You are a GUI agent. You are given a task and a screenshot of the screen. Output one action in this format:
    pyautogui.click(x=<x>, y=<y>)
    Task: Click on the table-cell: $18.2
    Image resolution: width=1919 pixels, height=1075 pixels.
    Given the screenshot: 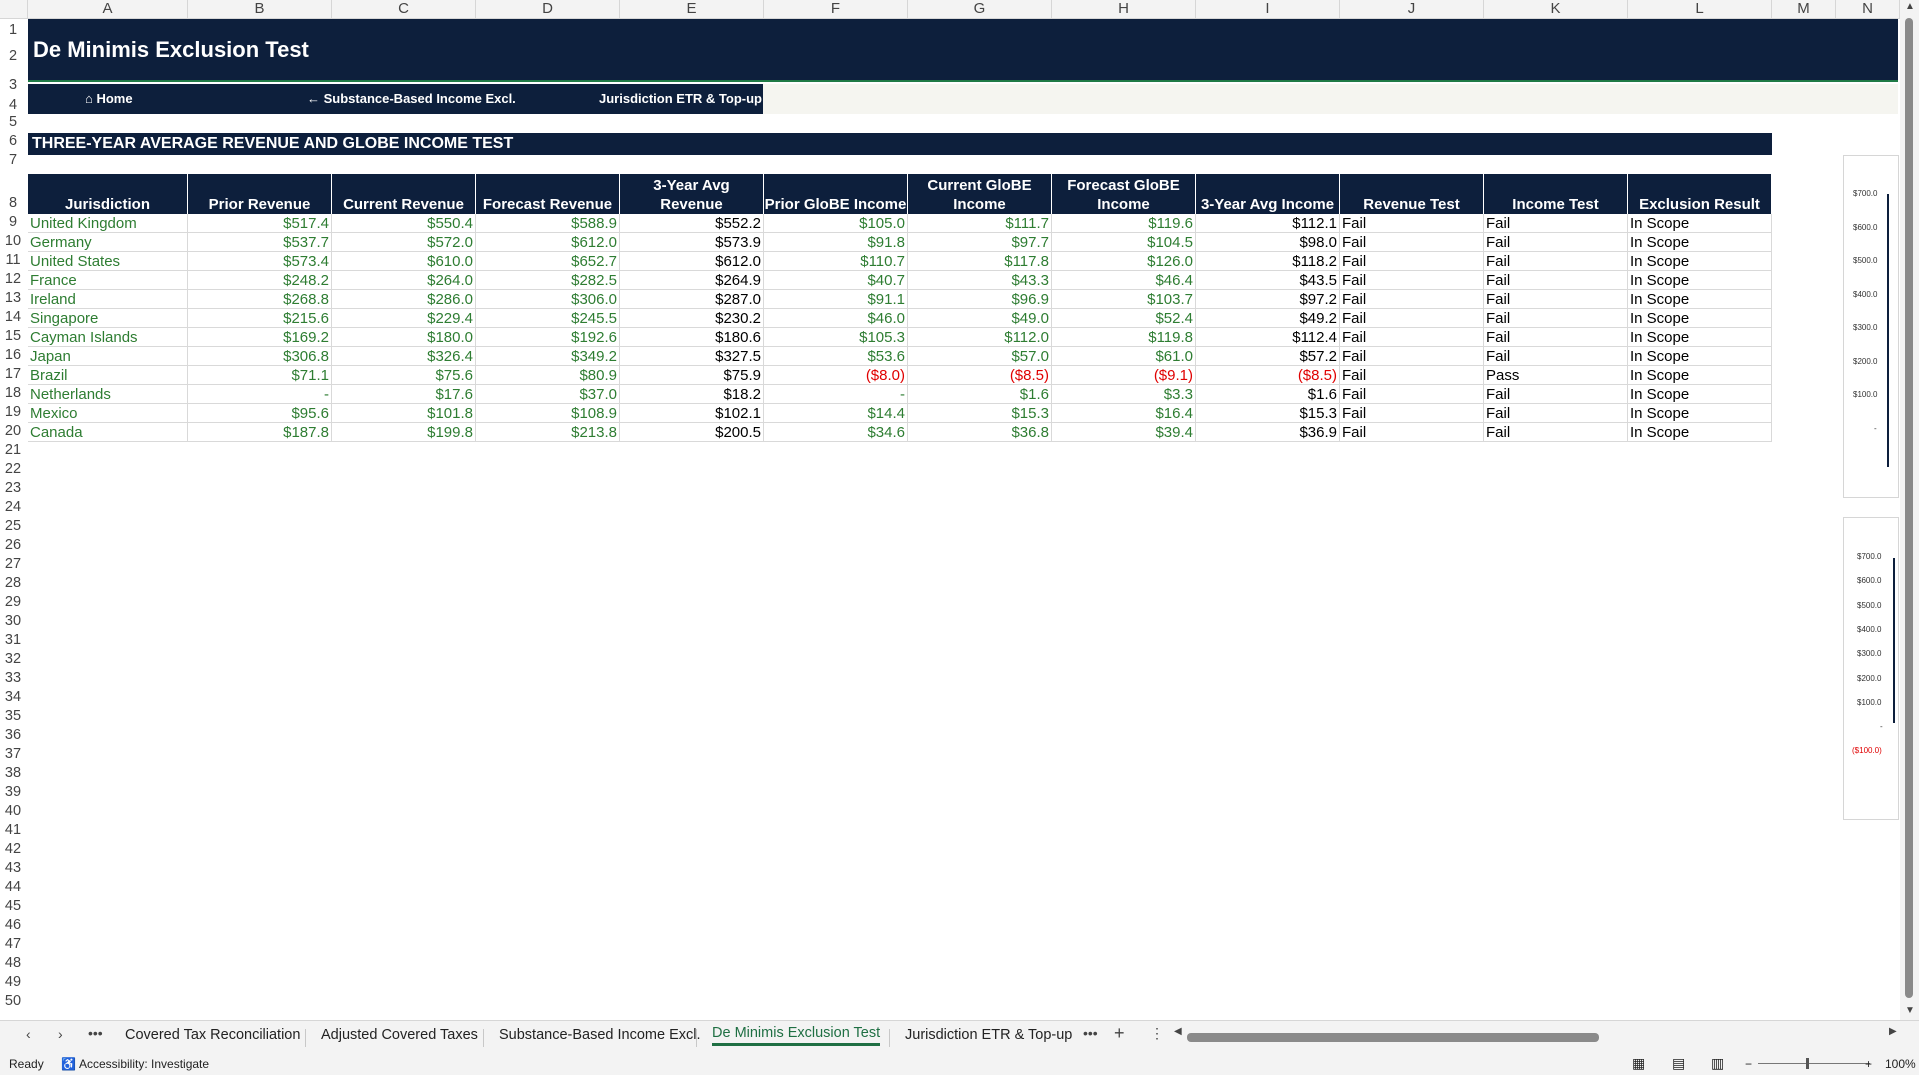 What is the action you would take?
    pyautogui.click(x=692, y=394)
    